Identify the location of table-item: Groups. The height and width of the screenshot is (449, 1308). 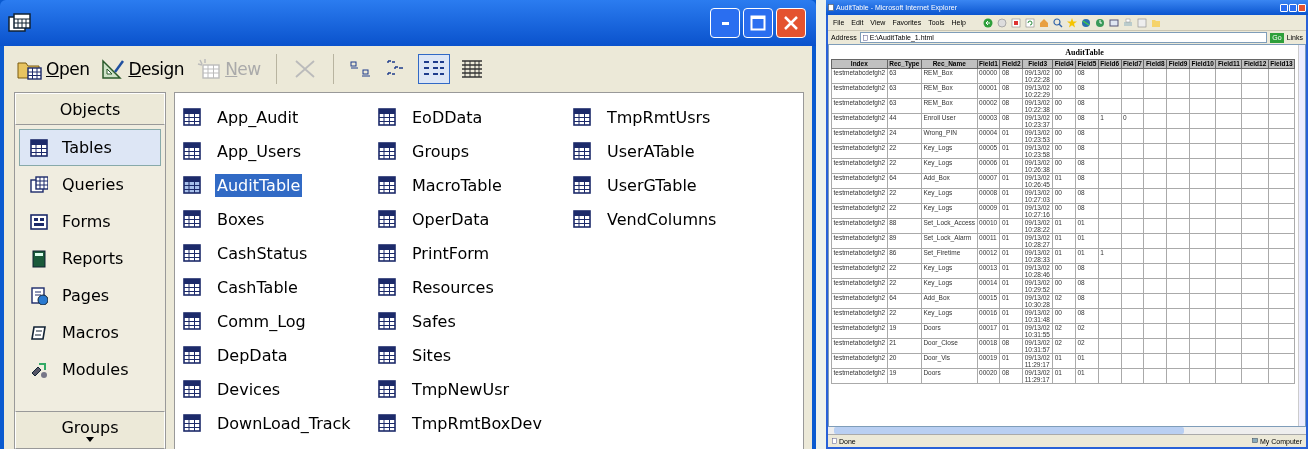
(475, 151).